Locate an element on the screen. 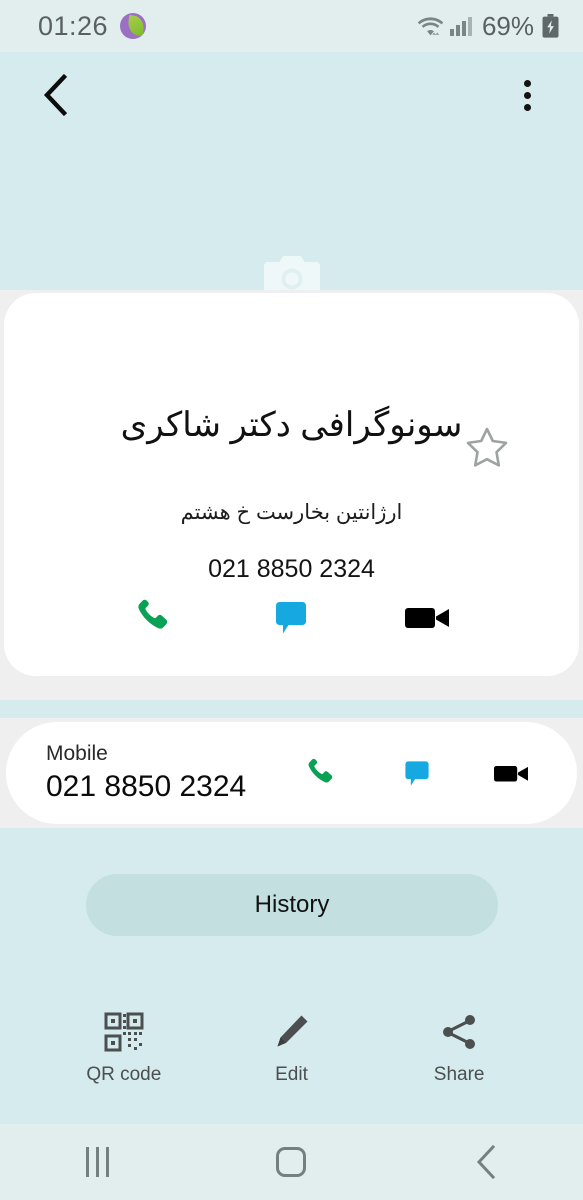  share-label: Share is located at coordinates (459, 1074).